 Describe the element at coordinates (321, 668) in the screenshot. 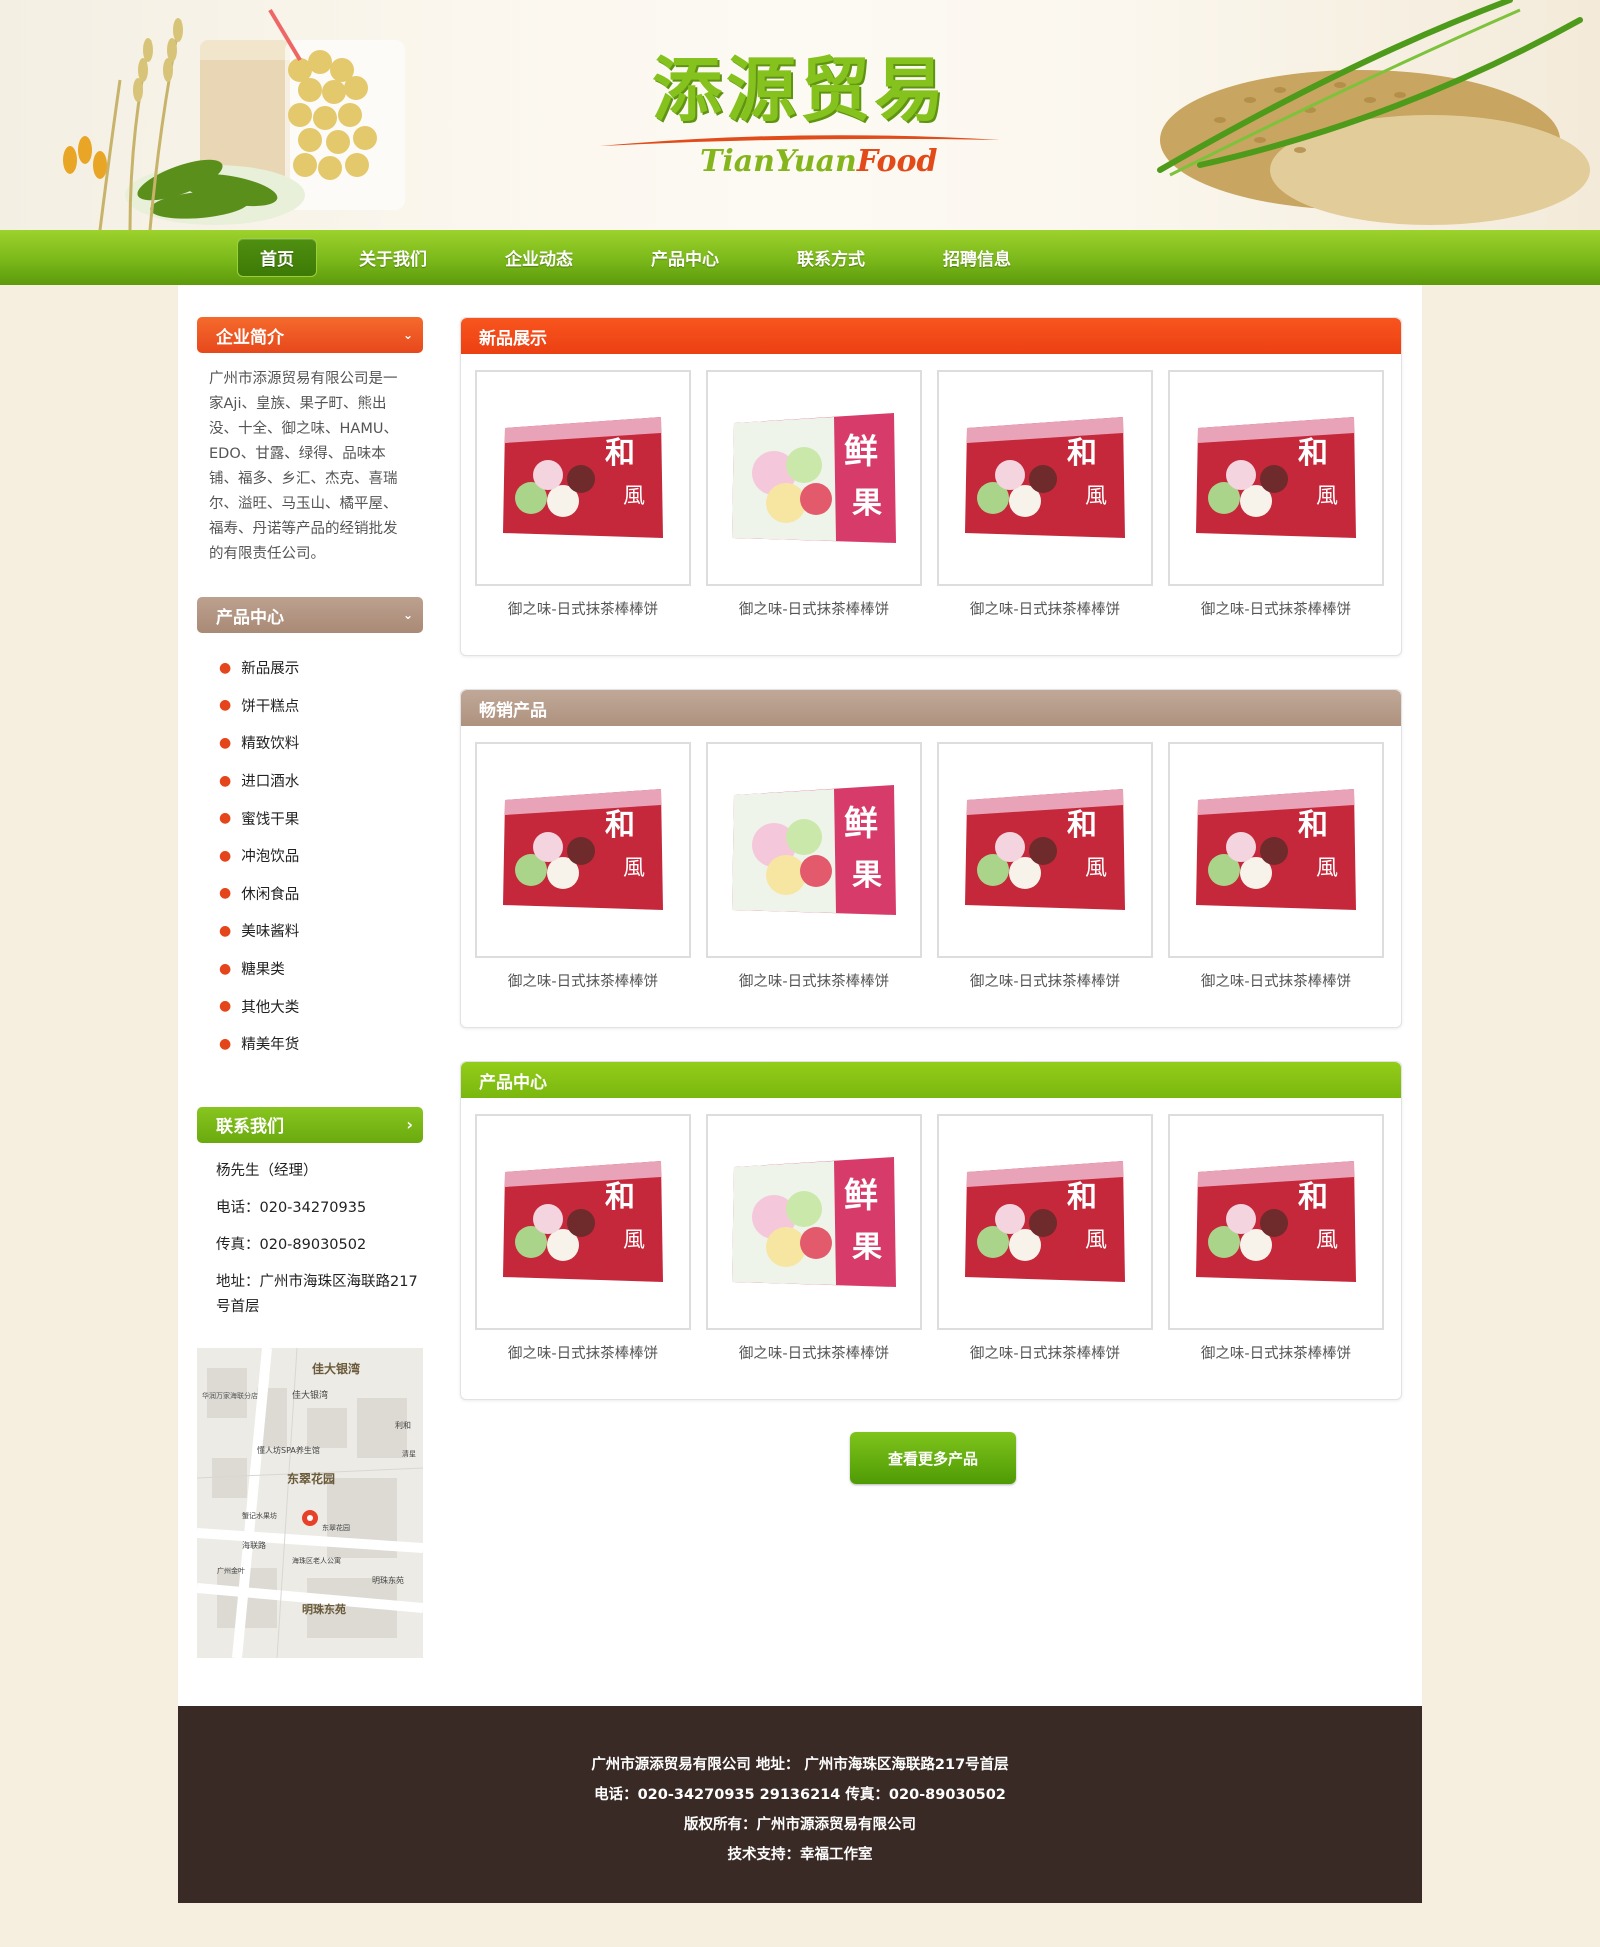

I see `category-item: ● 新品展示` at that location.